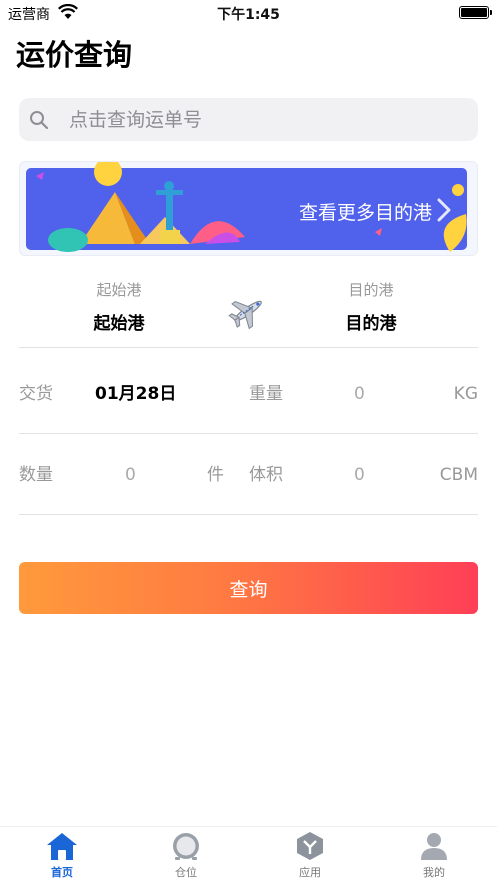 The width and height of the screenshot is (497, 883). What do you see at coordinates (266, 394) in the screenshot?
I see `weight-label: 重量` at bounding box center [266, 394].